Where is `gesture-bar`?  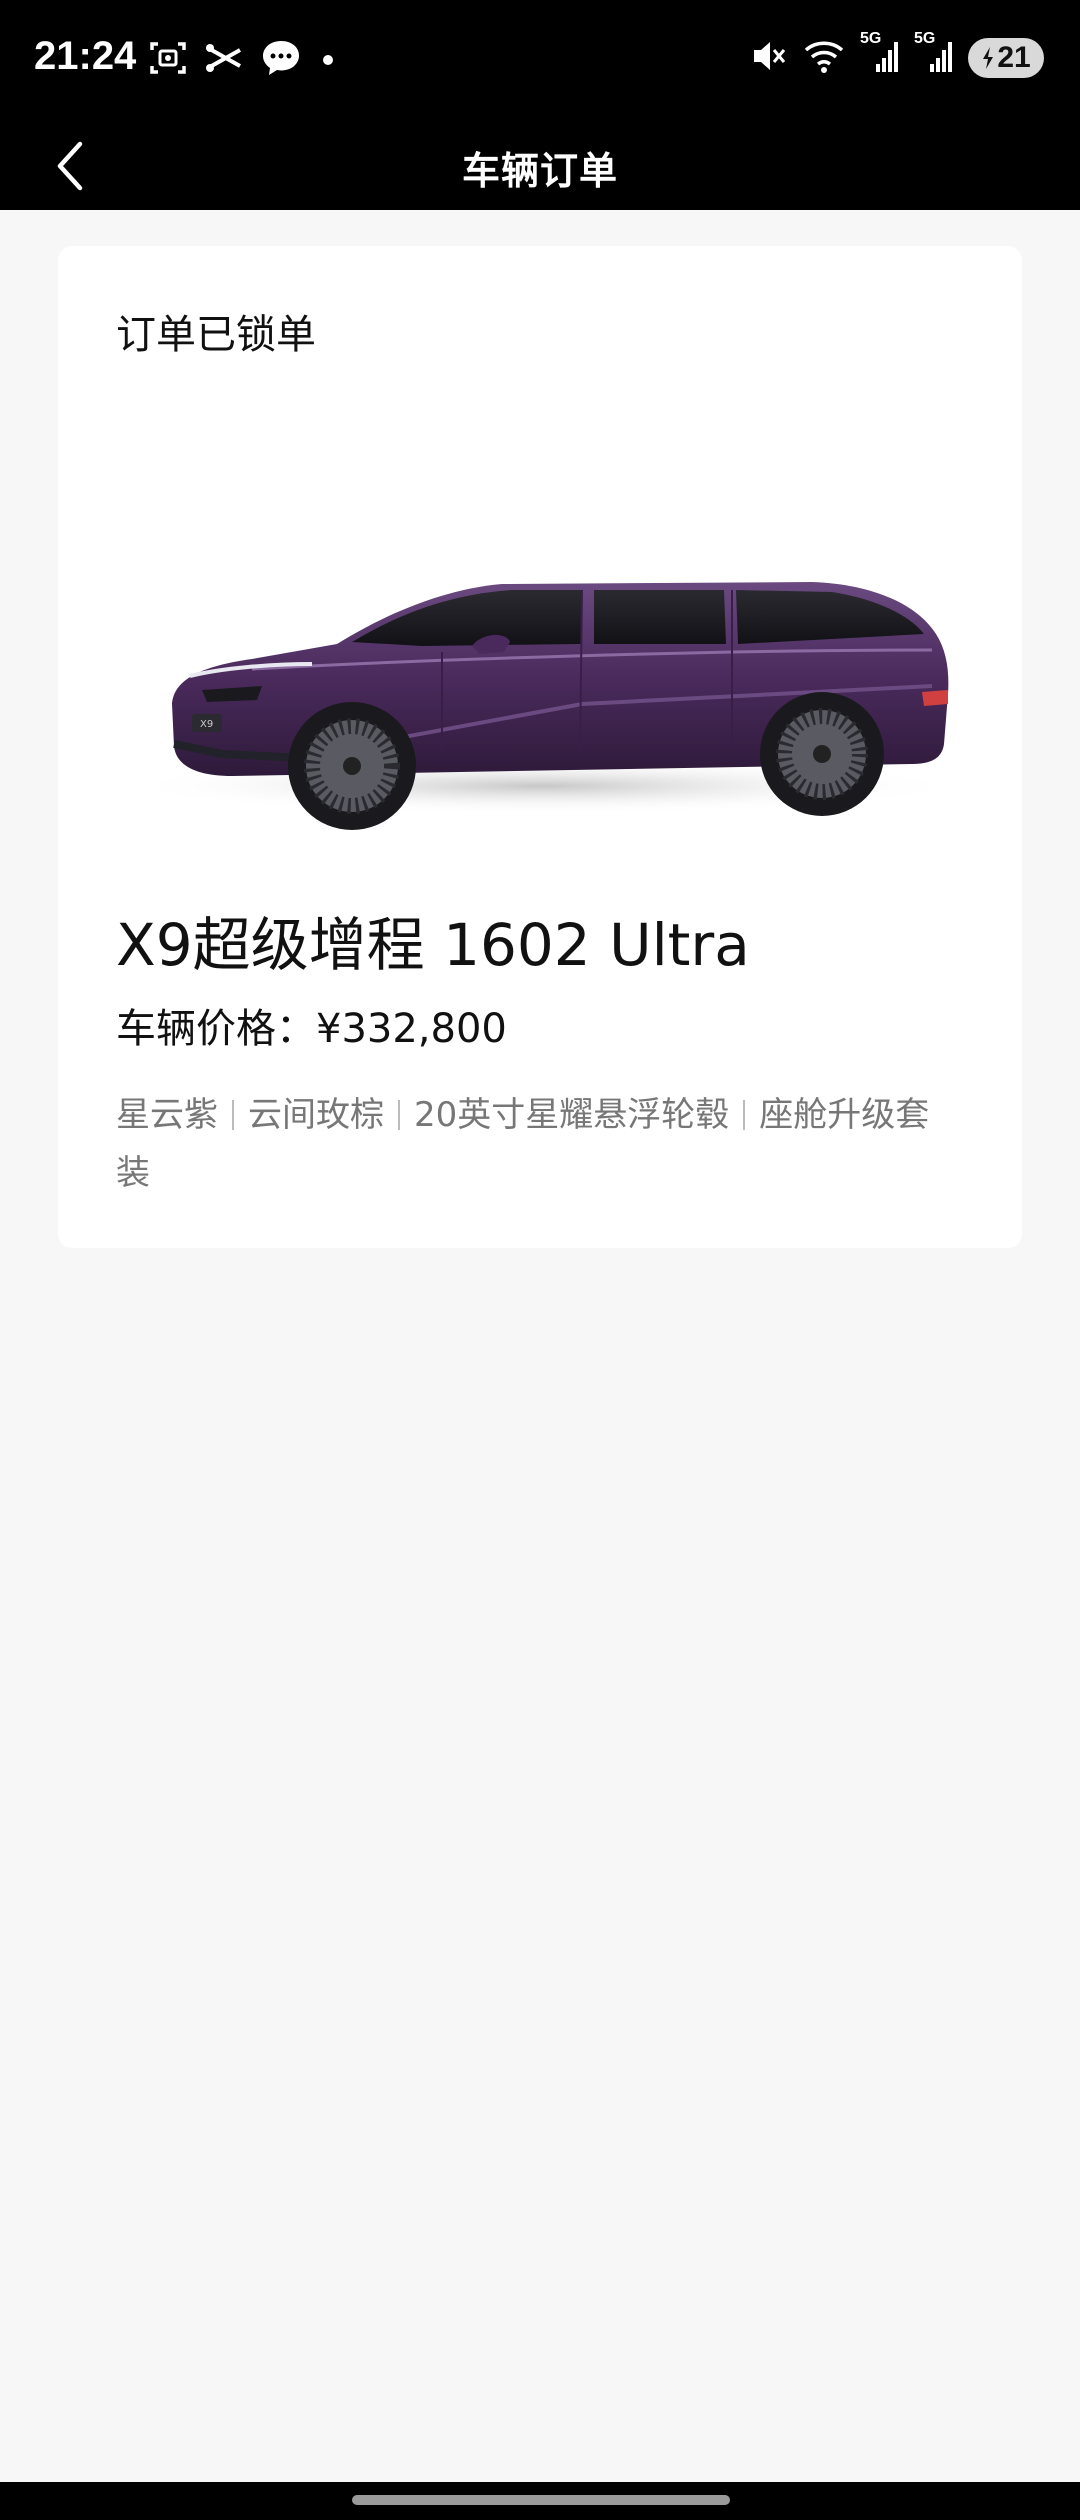
gesture-bar is located at coordinates (540, 2501).